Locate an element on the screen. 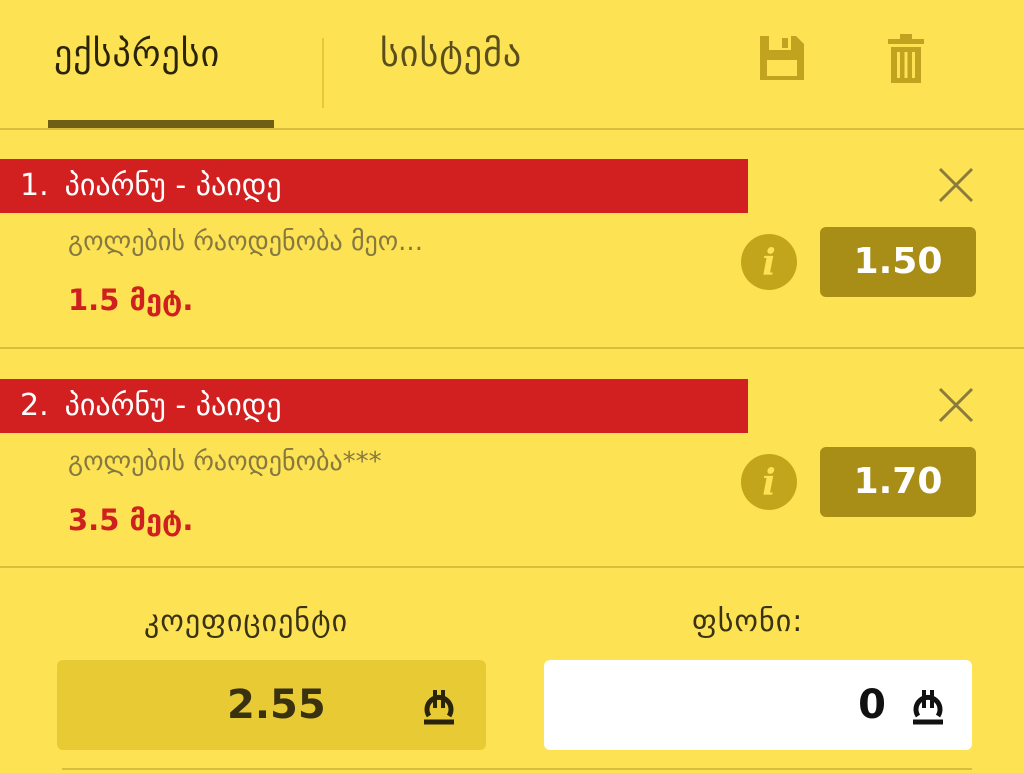  bet-selection: 1.5 მეტ. is located at coordinates (131, 300).